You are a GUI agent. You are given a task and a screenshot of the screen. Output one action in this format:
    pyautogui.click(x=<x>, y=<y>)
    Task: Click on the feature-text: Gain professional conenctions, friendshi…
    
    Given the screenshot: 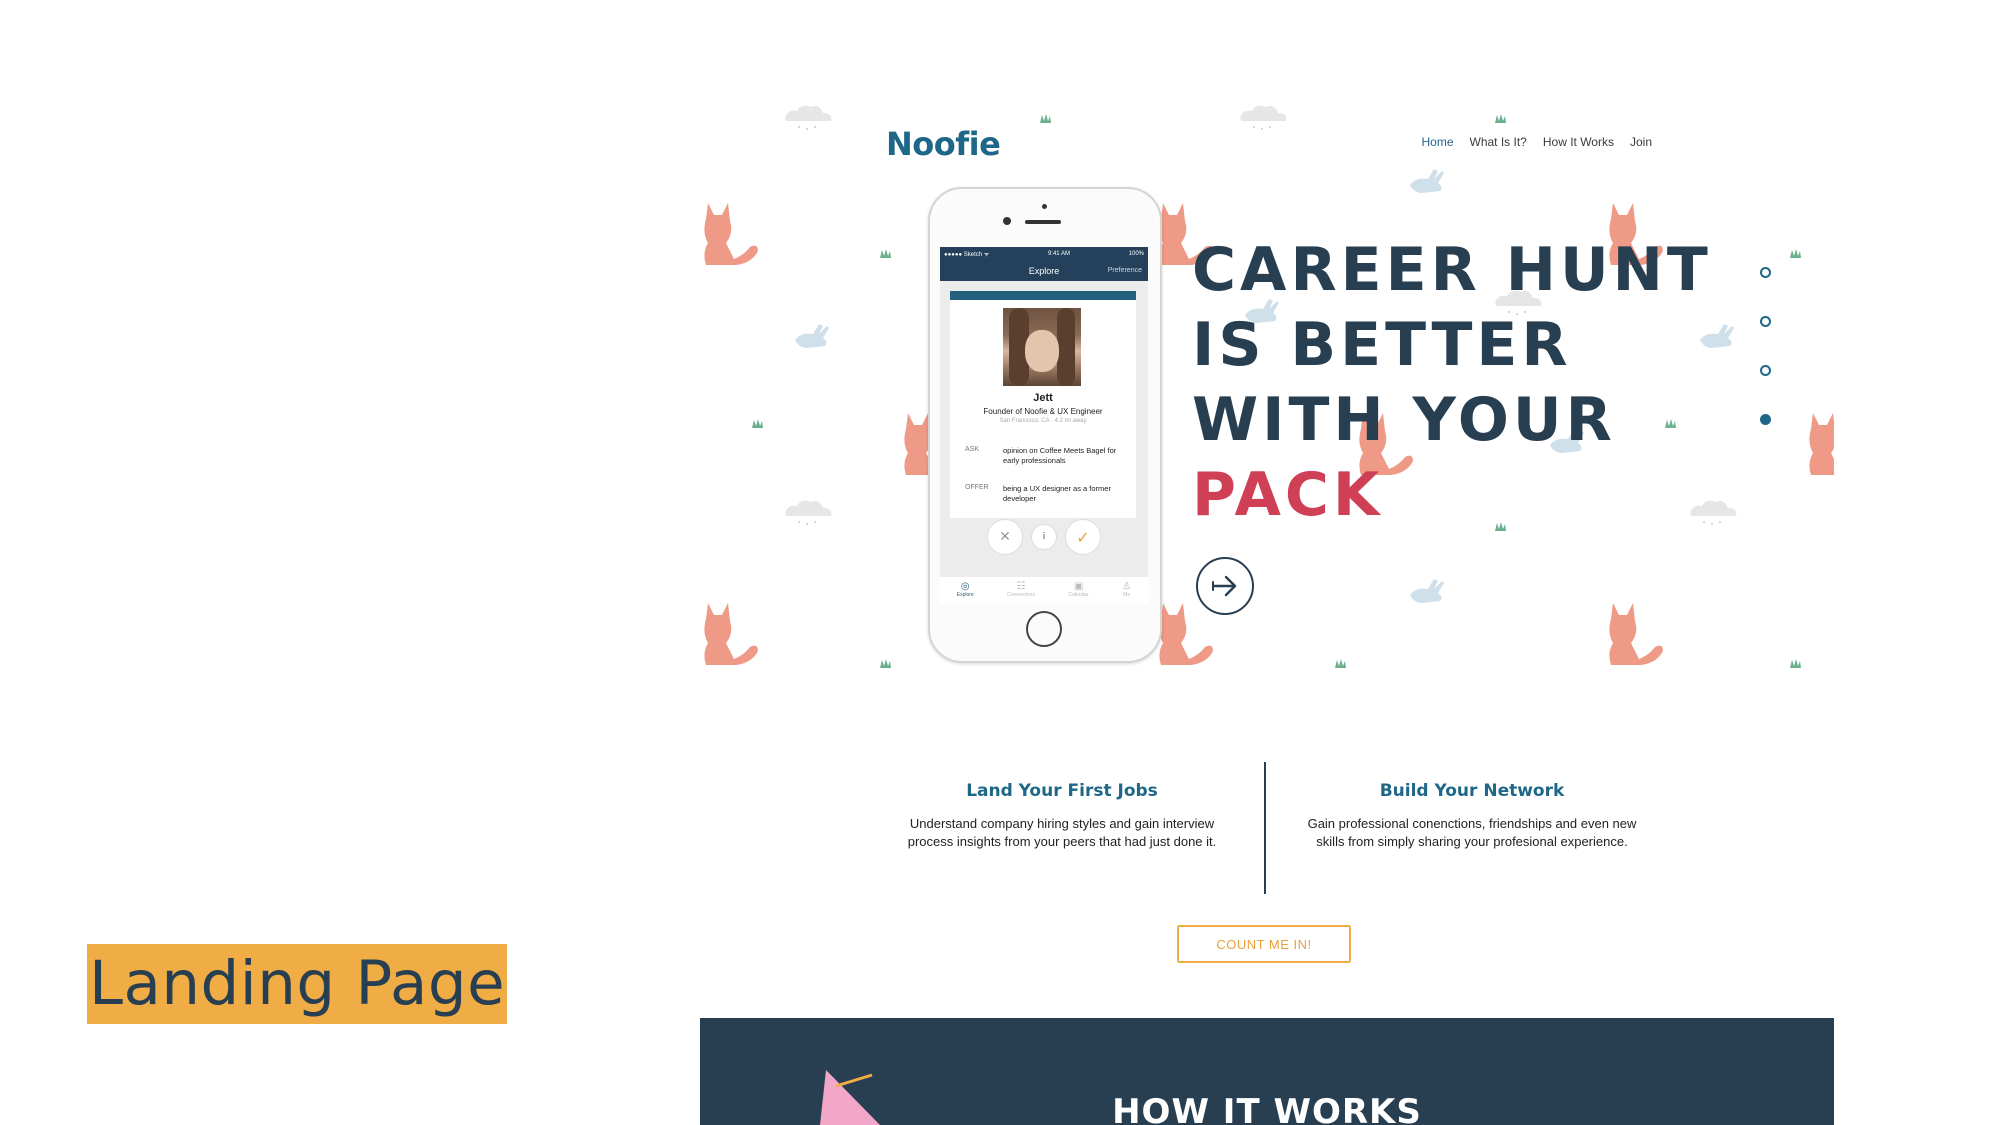 What is the action you would take?
    pyautogui.click(x=1472, y=832)
    